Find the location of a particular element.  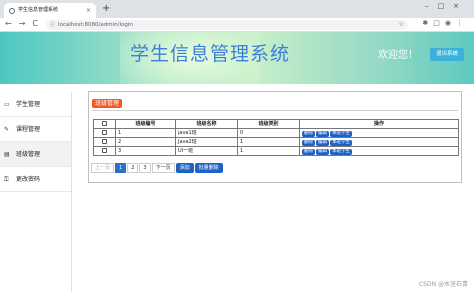

column-header: 班级类别 is located at coordinates (268, 124).